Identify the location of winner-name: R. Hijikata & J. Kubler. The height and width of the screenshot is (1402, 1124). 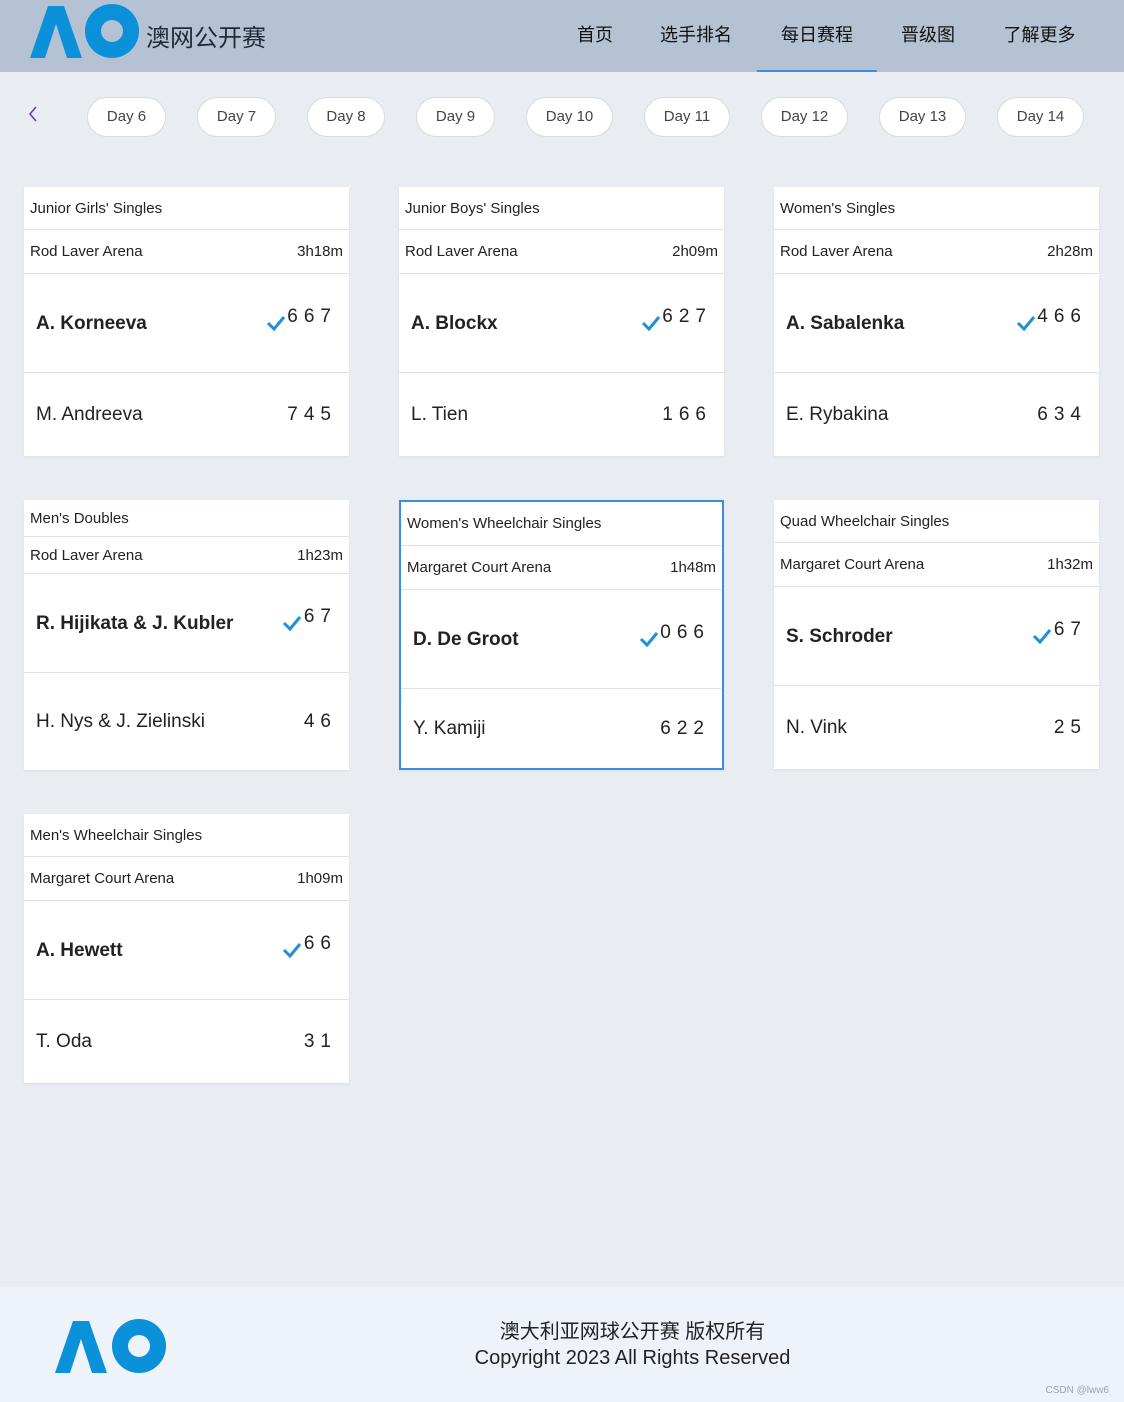
(135, 623).